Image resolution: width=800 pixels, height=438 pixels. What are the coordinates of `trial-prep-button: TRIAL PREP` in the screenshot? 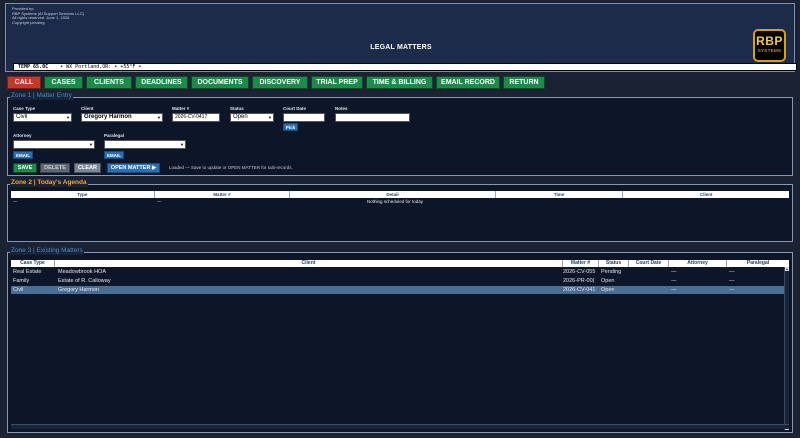 It's located at (337, 82).